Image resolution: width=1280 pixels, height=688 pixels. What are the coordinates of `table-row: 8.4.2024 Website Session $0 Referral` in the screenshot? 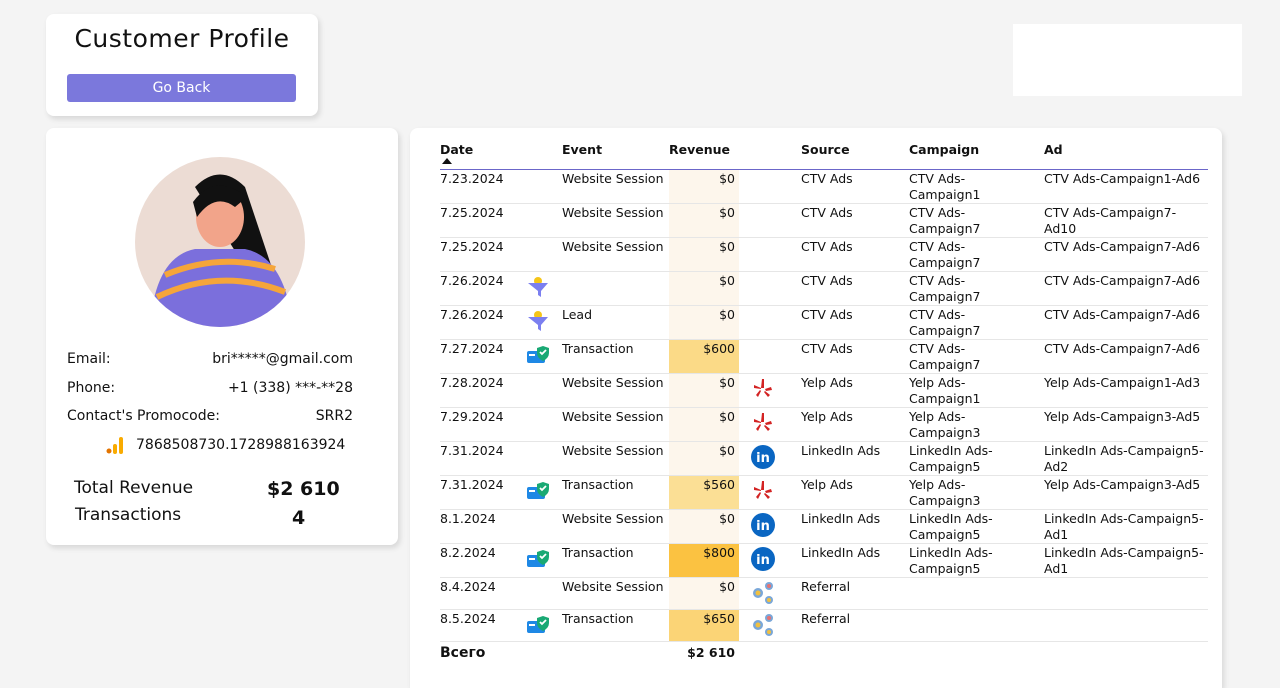 It's located at (824, 593).